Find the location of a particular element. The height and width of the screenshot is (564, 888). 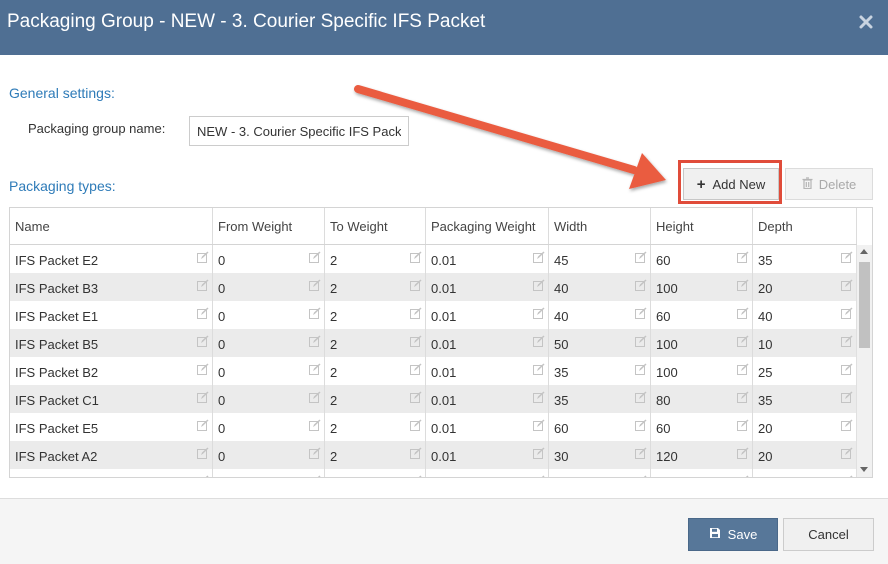

table-row: IFS Packet B5 0 2 0.01 50 100 10 is located at coordinates (433, 343).